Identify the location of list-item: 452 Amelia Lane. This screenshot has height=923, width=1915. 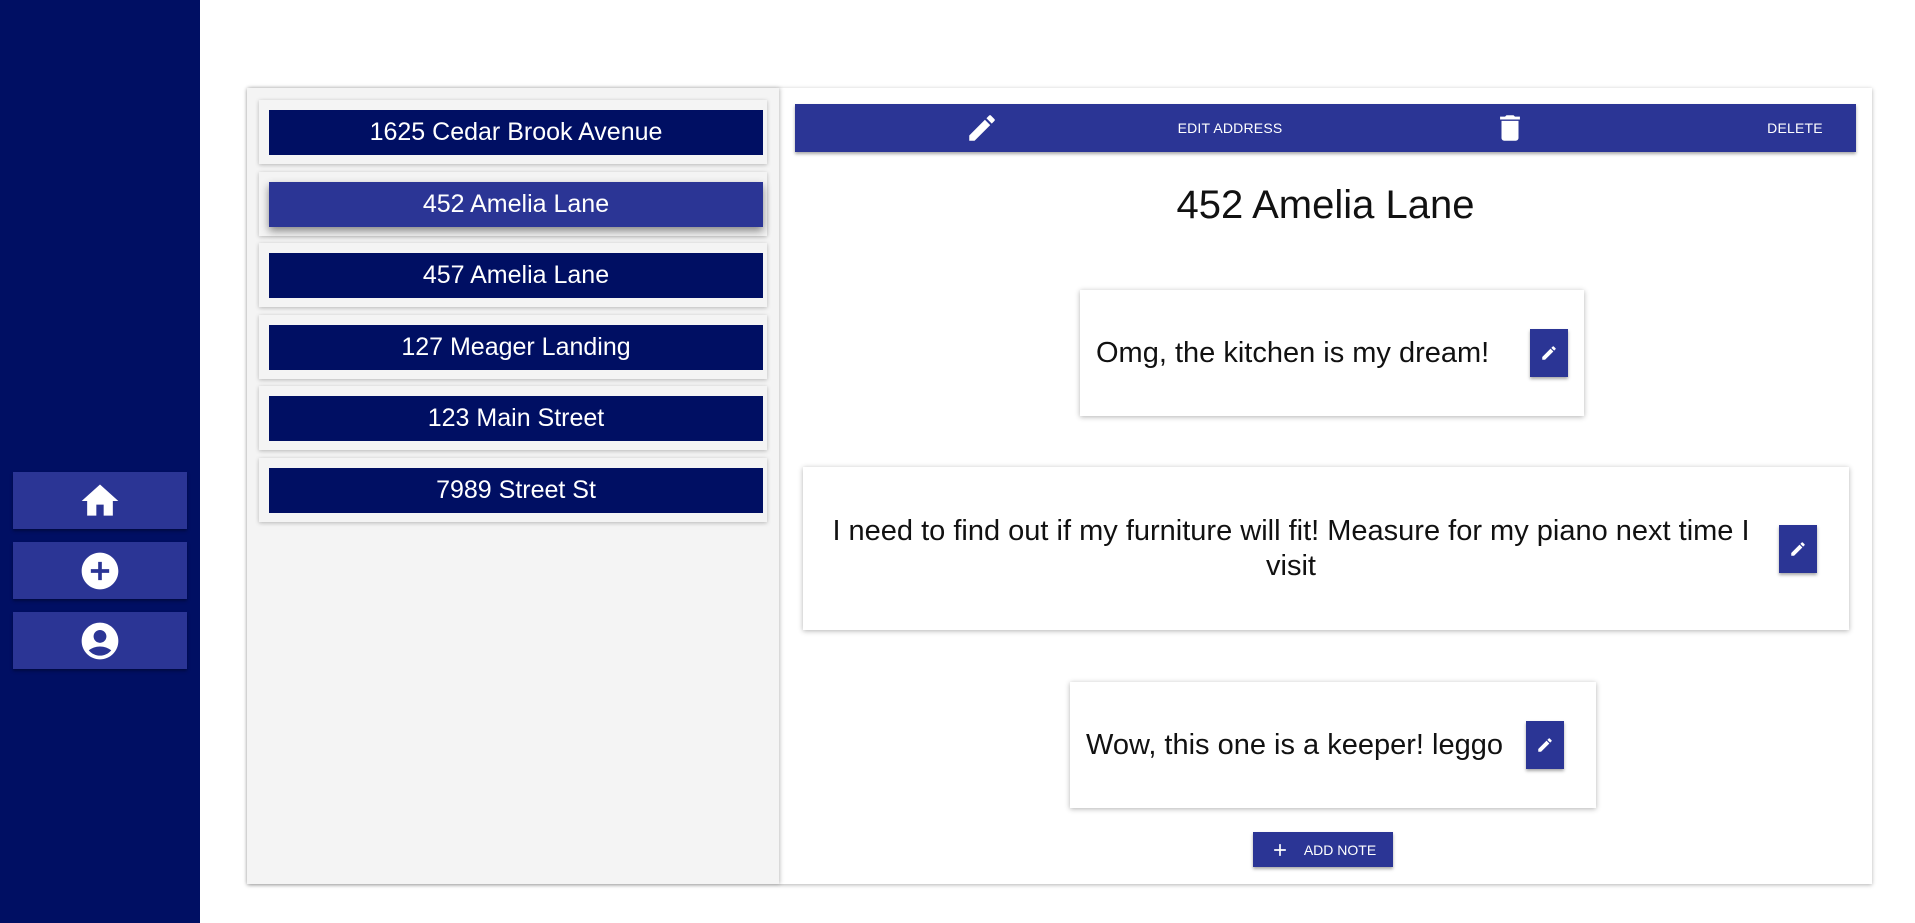
(513, 204).